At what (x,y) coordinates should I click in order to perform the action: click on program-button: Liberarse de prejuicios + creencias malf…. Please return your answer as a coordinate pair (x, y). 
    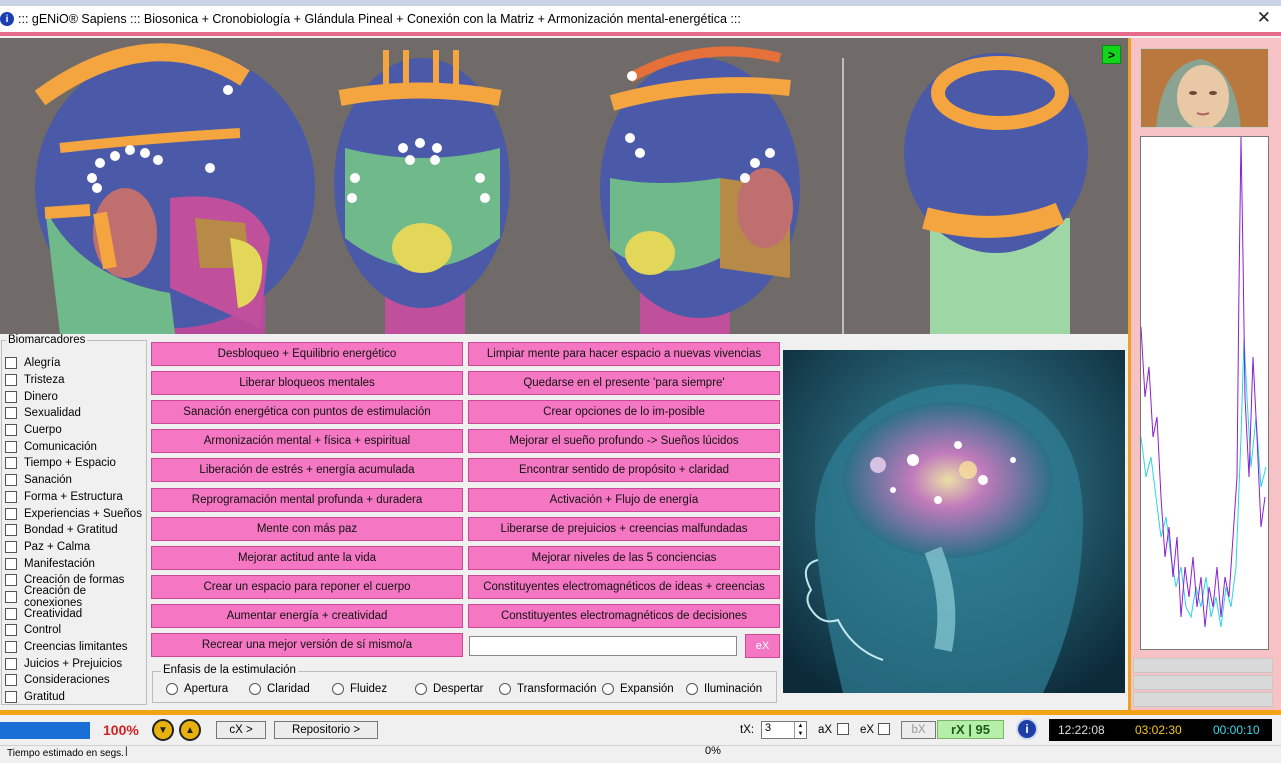
    Looking at the image, I should click on (624, 528).